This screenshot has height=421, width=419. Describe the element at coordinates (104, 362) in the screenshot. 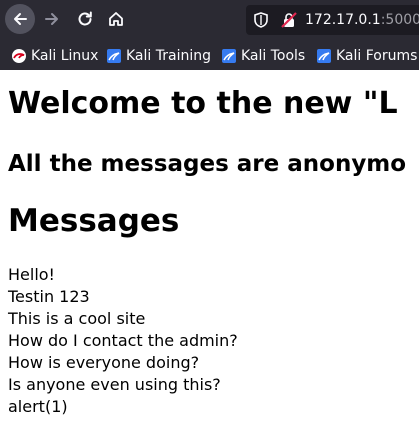

I see `message-item: How is everyone doing?` at that location.